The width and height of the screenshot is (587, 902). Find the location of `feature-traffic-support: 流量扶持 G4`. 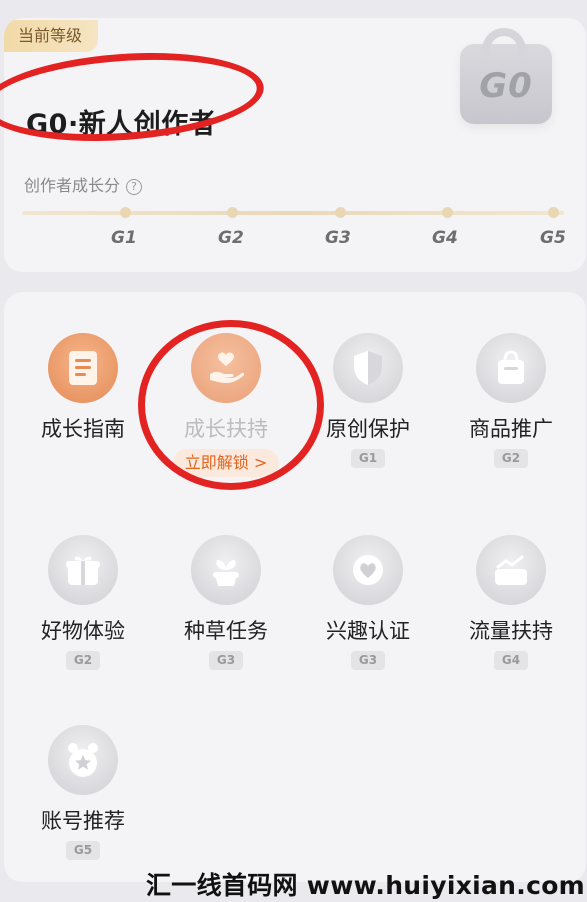

feature-traffic-support: 流量扶持 G4 is located at coordinates (511, 602).